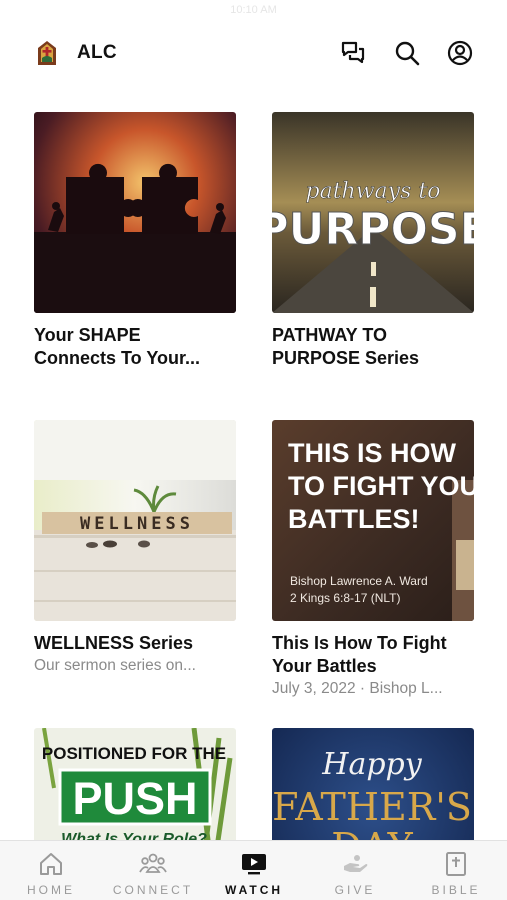 The height and width of the screenshot is (900, 507). I want to click on tab-label: HOME, so click(51, 890).